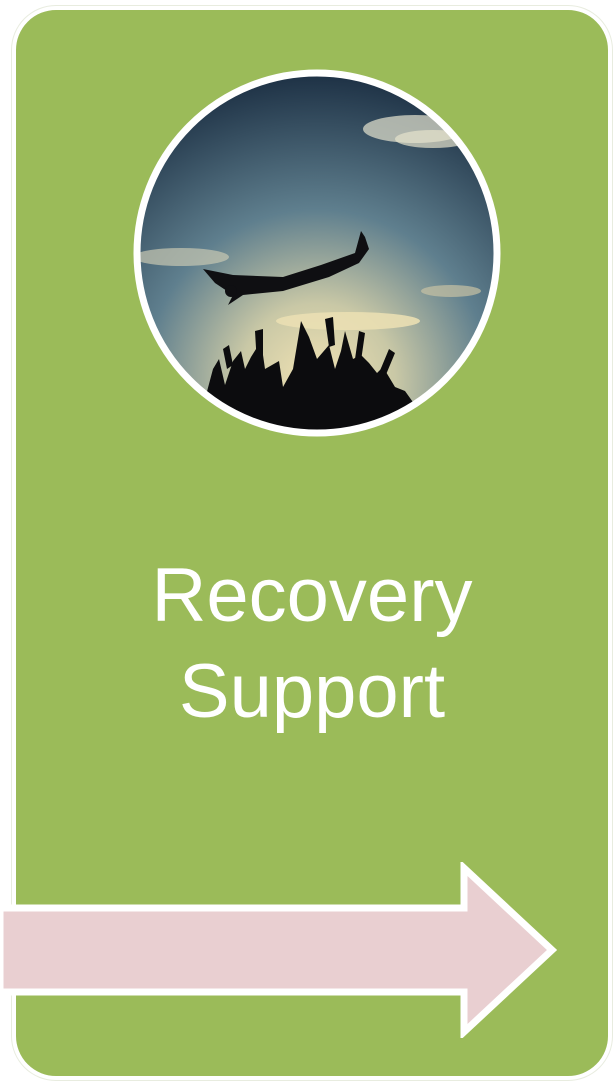 The image size is (615, 1084). What do you see at coordinates (280, 950) in the screenshot?
I see `right-arrow-icon` at bounding box center [280, 950].